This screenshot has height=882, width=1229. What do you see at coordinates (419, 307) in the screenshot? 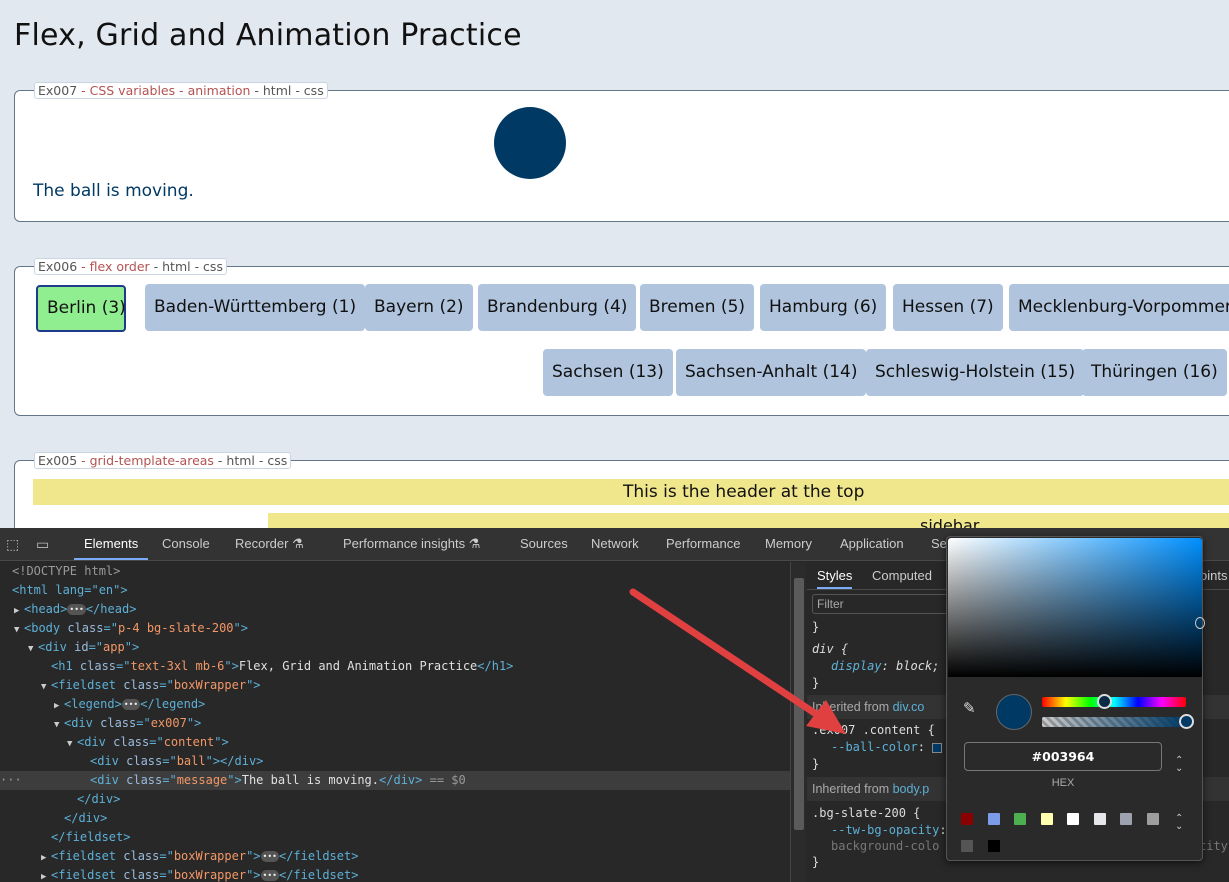
I see `state-chip: Bayern (2)` at bounding box center [419, 307].